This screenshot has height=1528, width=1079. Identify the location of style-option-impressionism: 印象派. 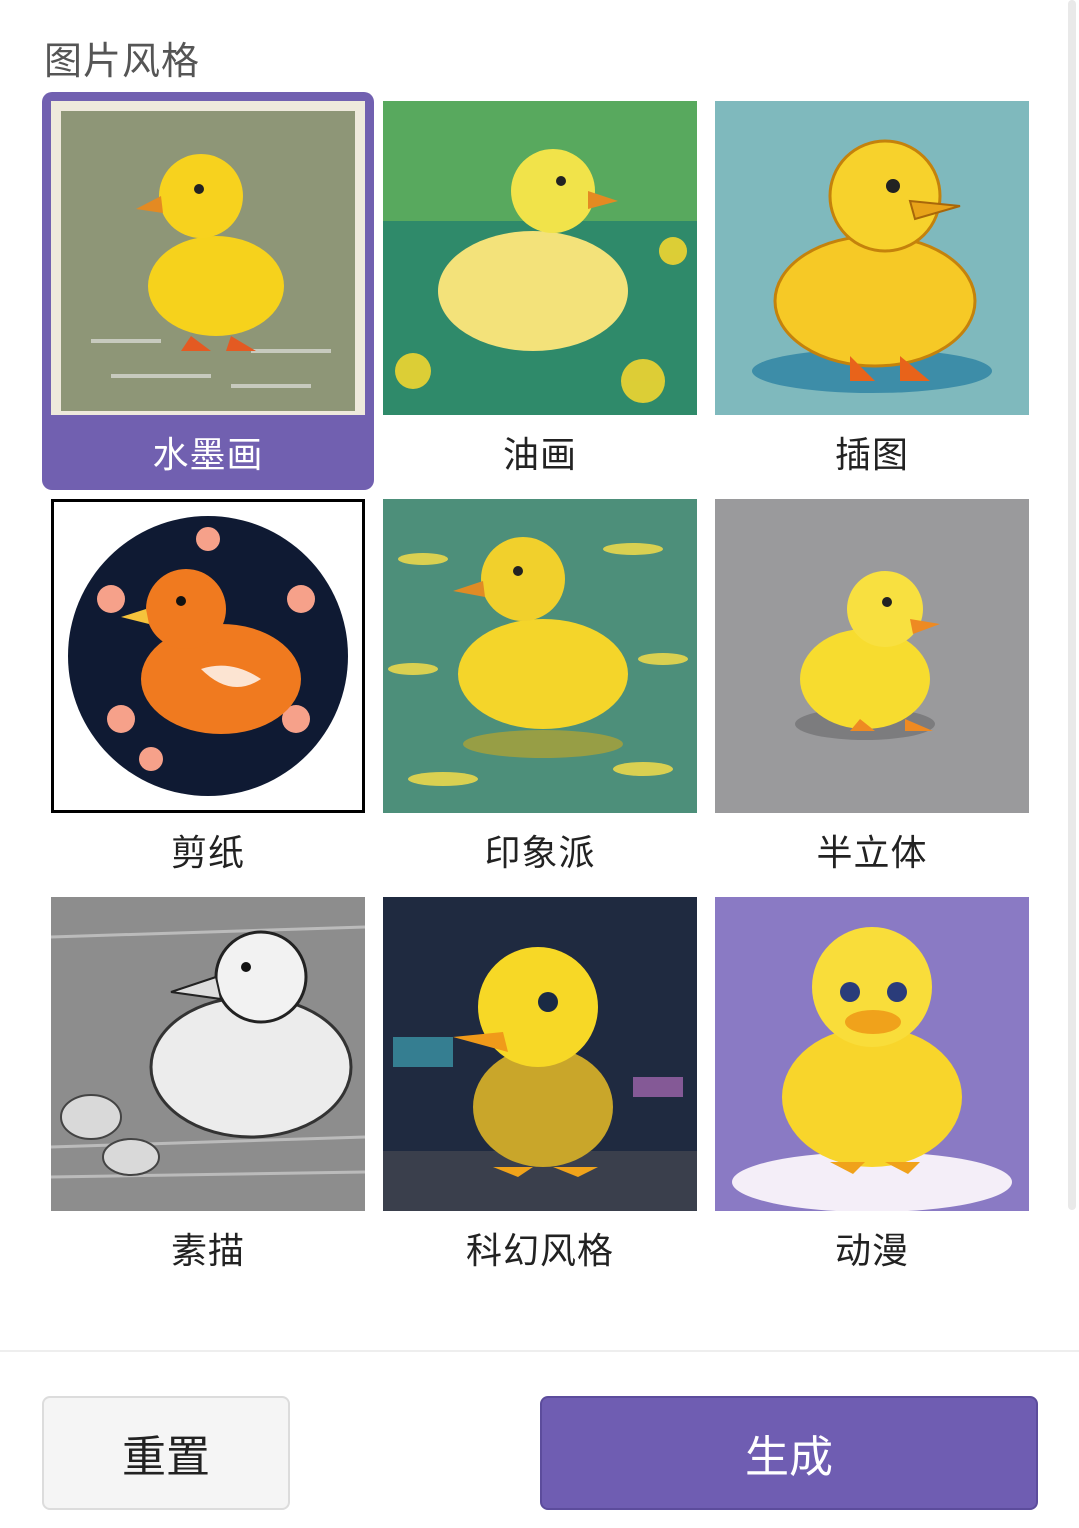
(540, 689).